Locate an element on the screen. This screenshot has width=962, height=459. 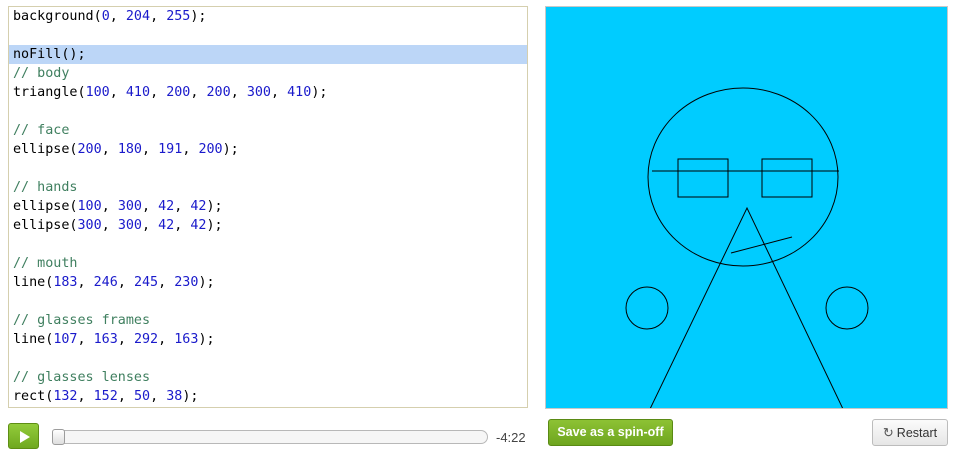
code-token: background( is located at coordinates (57, 16).